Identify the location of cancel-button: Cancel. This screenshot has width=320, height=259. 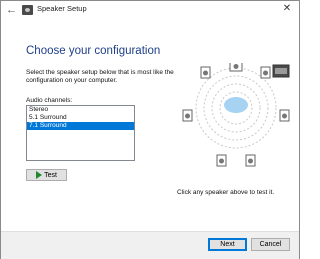
(270, 244).